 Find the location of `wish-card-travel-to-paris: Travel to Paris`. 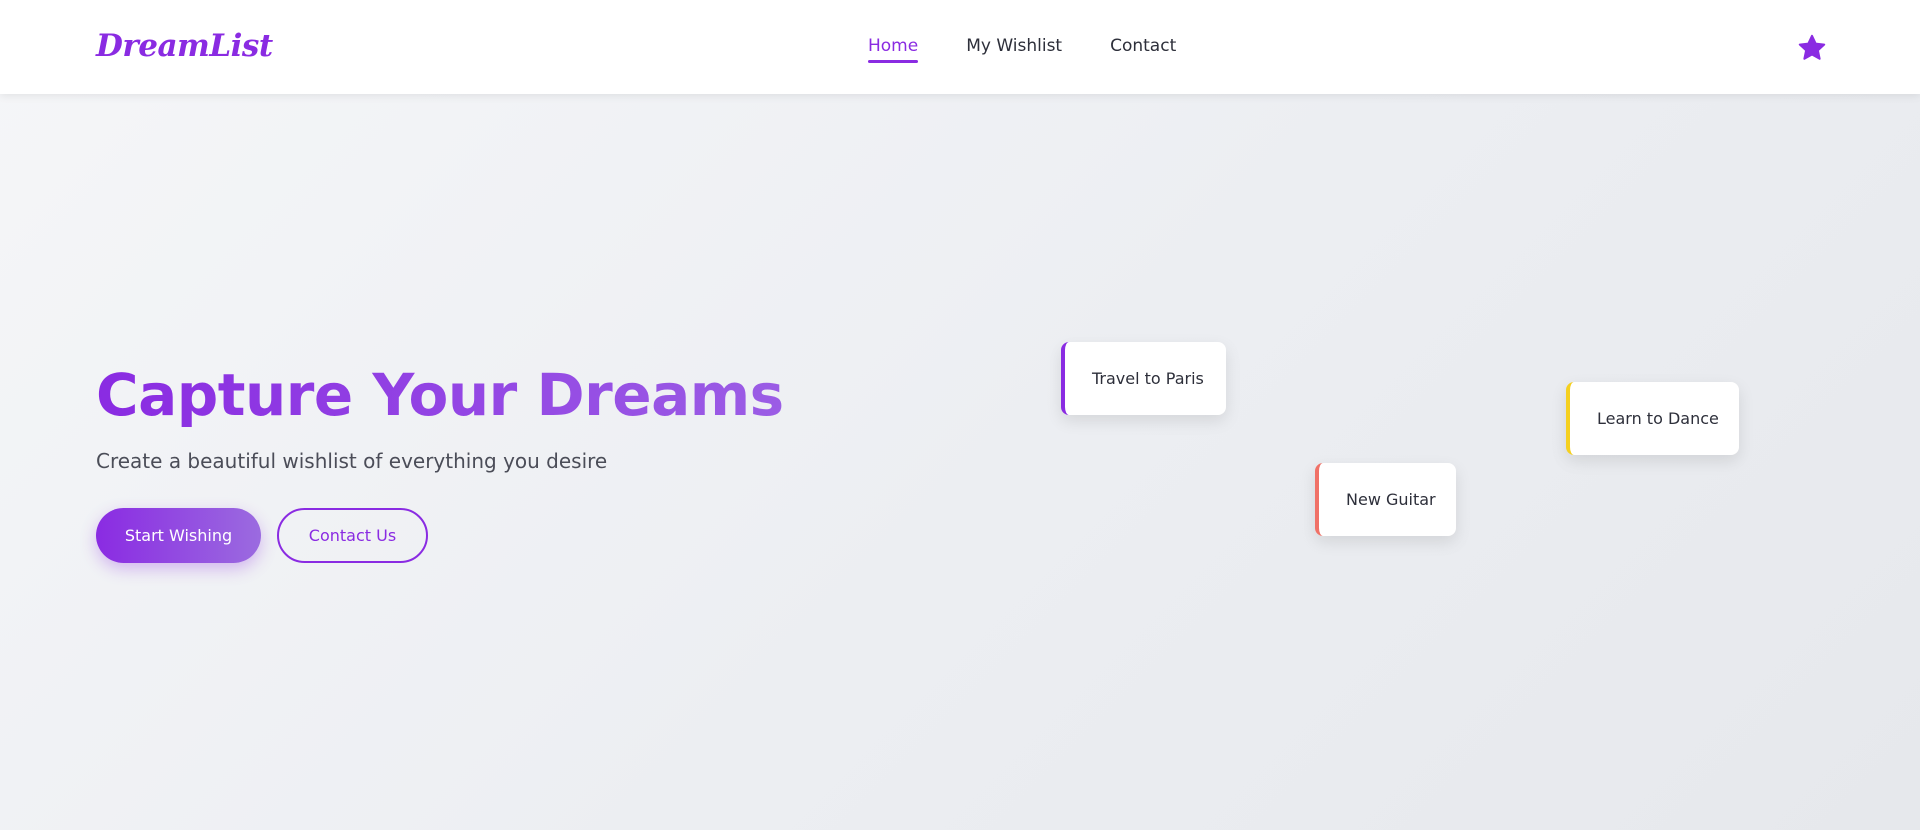

wish-card-travel-to-paris: Travel to Paris is located at coordinates (1143, 378).